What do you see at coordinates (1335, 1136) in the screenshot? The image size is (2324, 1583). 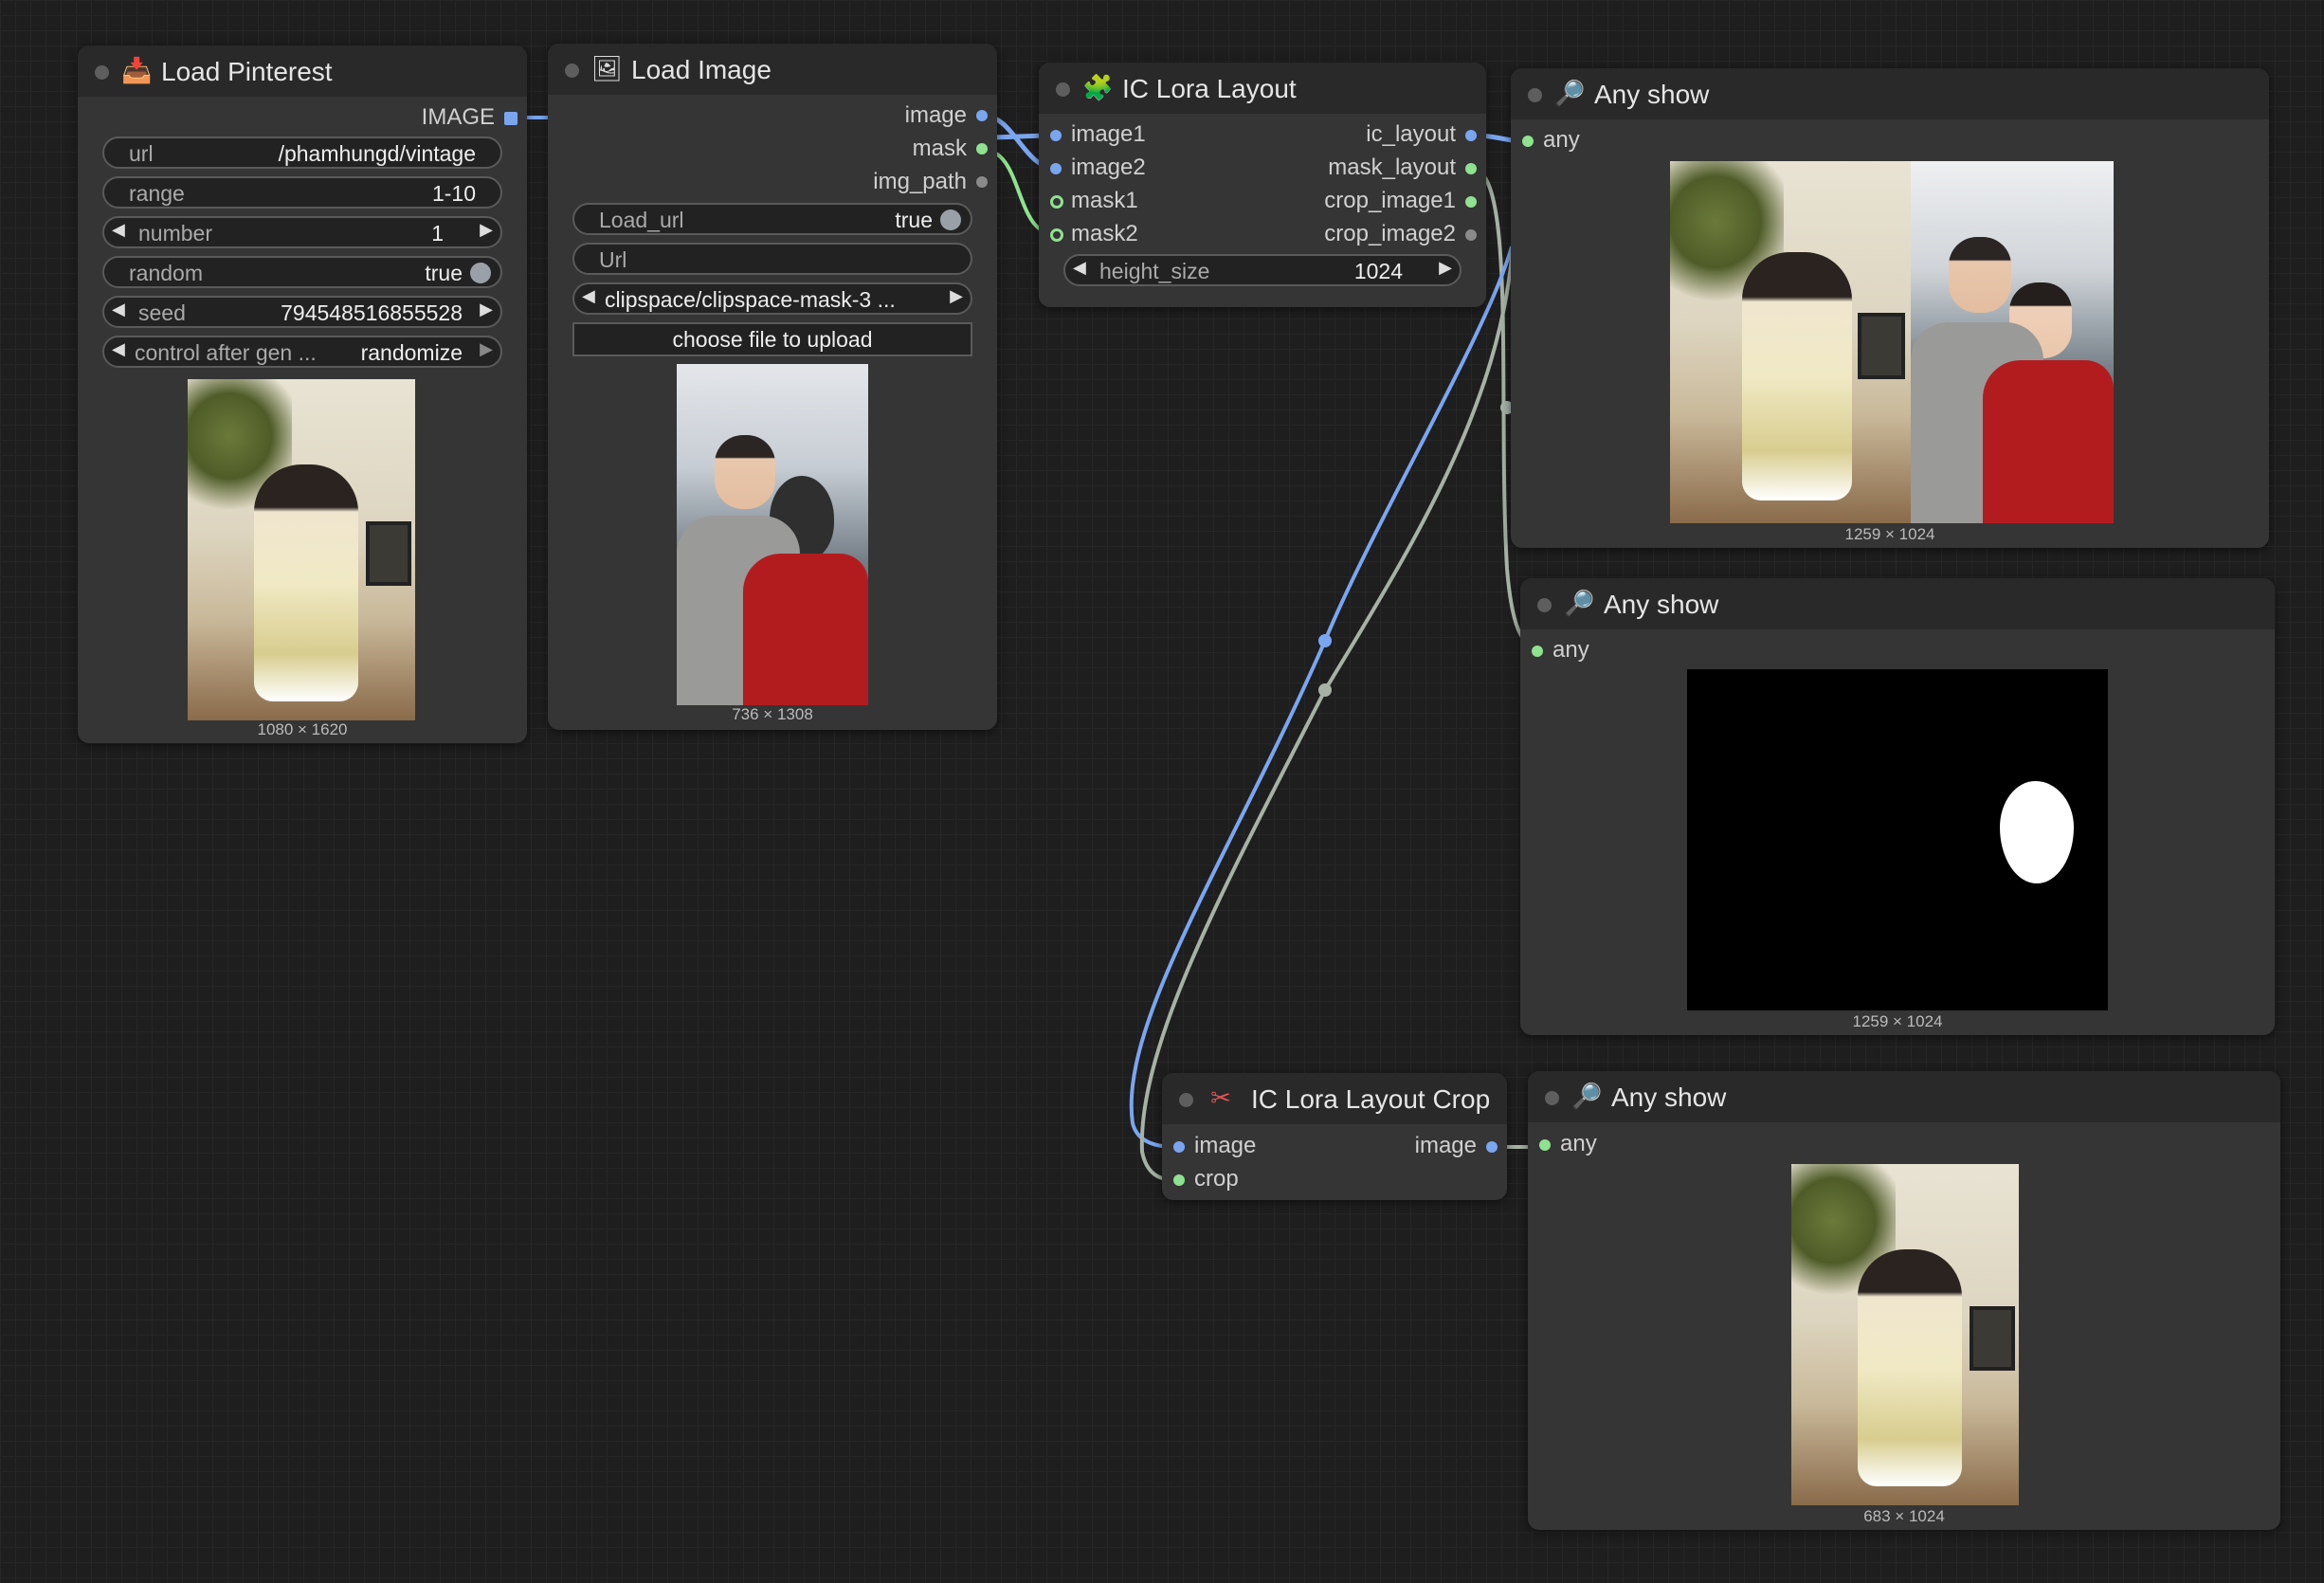 I see `node-ic-lora-layout-crop: ✂ IC Lora Layout Crop image crop image` at bounding box center [1335, 1136].